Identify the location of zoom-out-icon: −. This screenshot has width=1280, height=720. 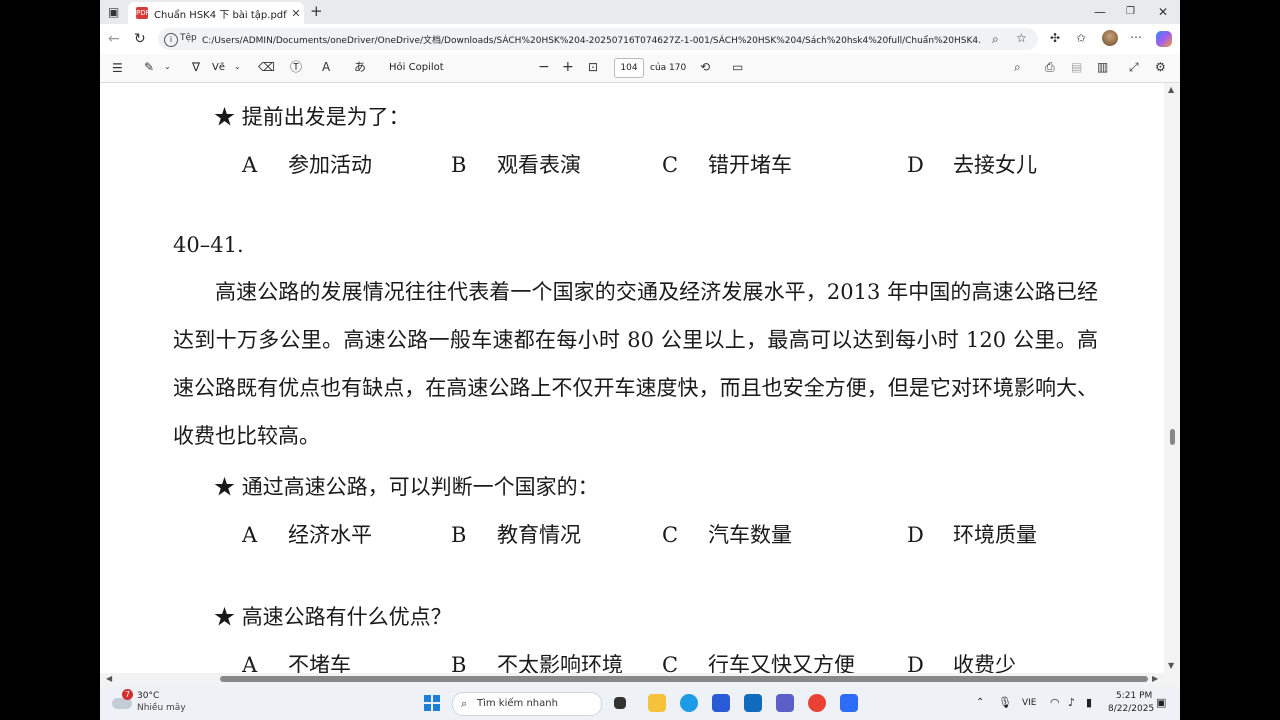
(544, 67).